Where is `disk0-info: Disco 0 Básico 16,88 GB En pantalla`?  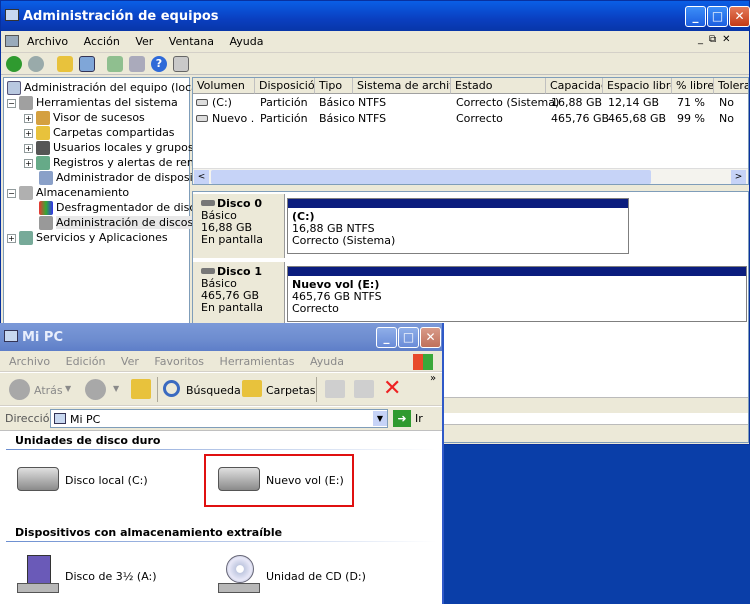
disk0-info: Disco 0 Básico 16,88 GB En pantalla is located at coordinates (239, 226).